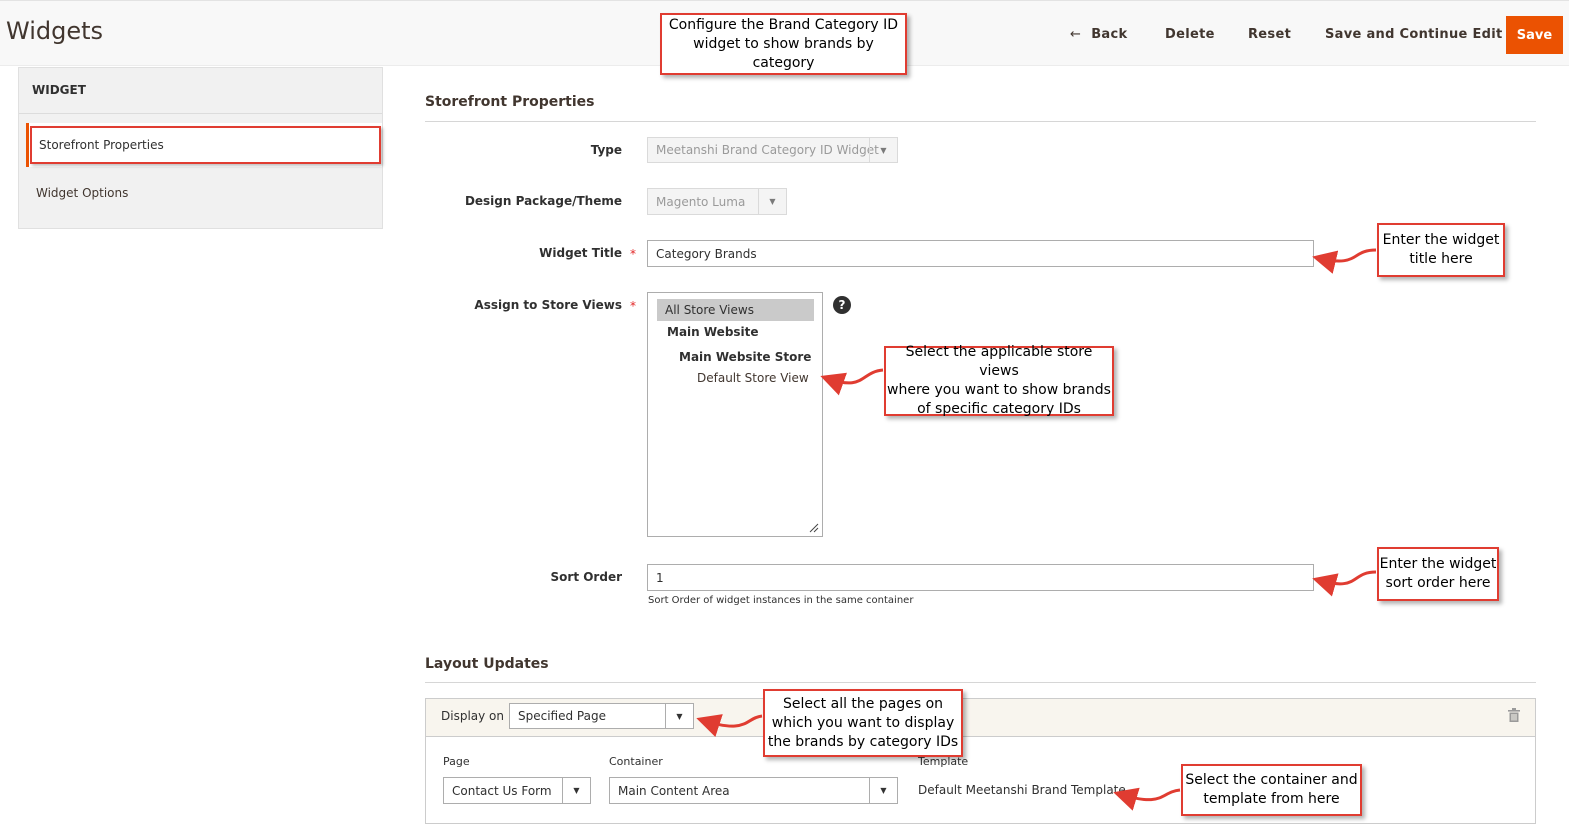  I want to click on page-label: Page, so click(456, 761).